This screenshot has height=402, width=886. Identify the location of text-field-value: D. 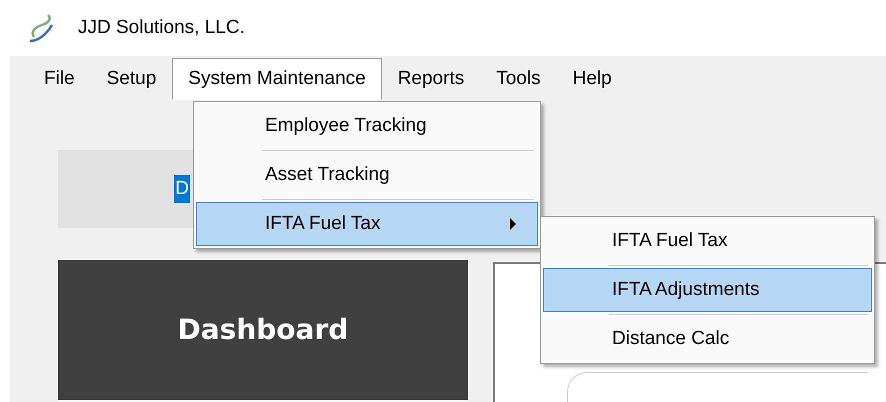
(182, 189).